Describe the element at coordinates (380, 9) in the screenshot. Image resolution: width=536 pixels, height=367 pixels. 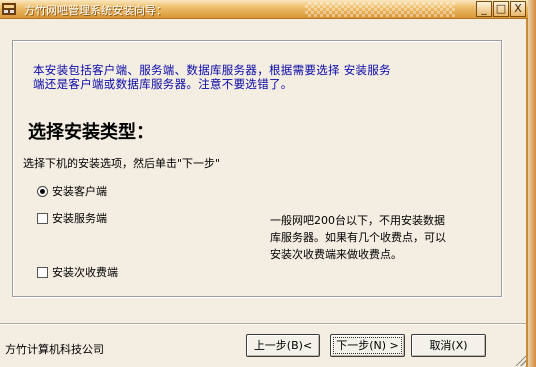
I see `title-bar-pattern` at that location.